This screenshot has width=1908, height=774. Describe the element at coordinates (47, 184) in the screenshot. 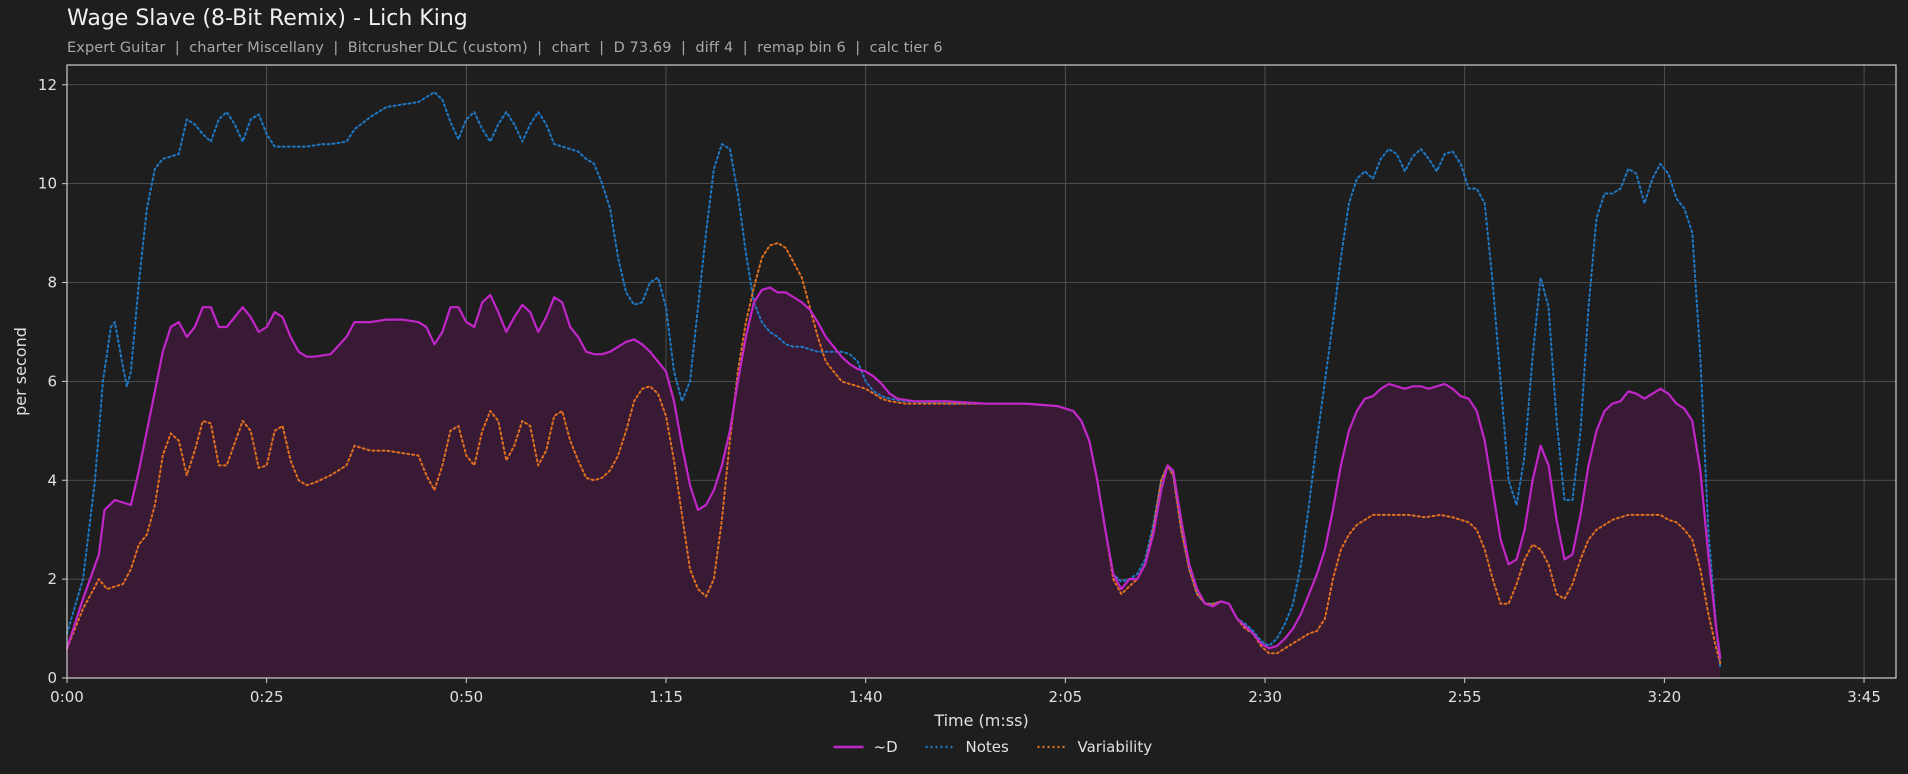

I see `y-tick-label: 10` at that location.